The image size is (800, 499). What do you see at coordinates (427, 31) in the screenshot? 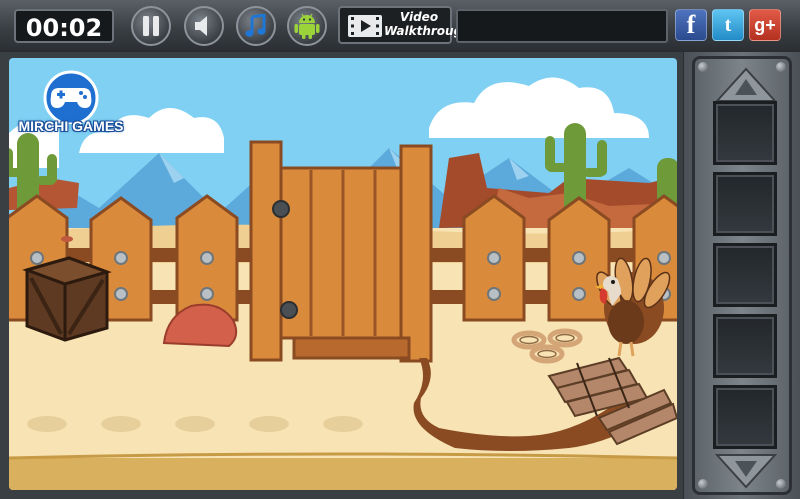
I see `video-label-line2: Walkthrough` at bounding box center [427, 31].